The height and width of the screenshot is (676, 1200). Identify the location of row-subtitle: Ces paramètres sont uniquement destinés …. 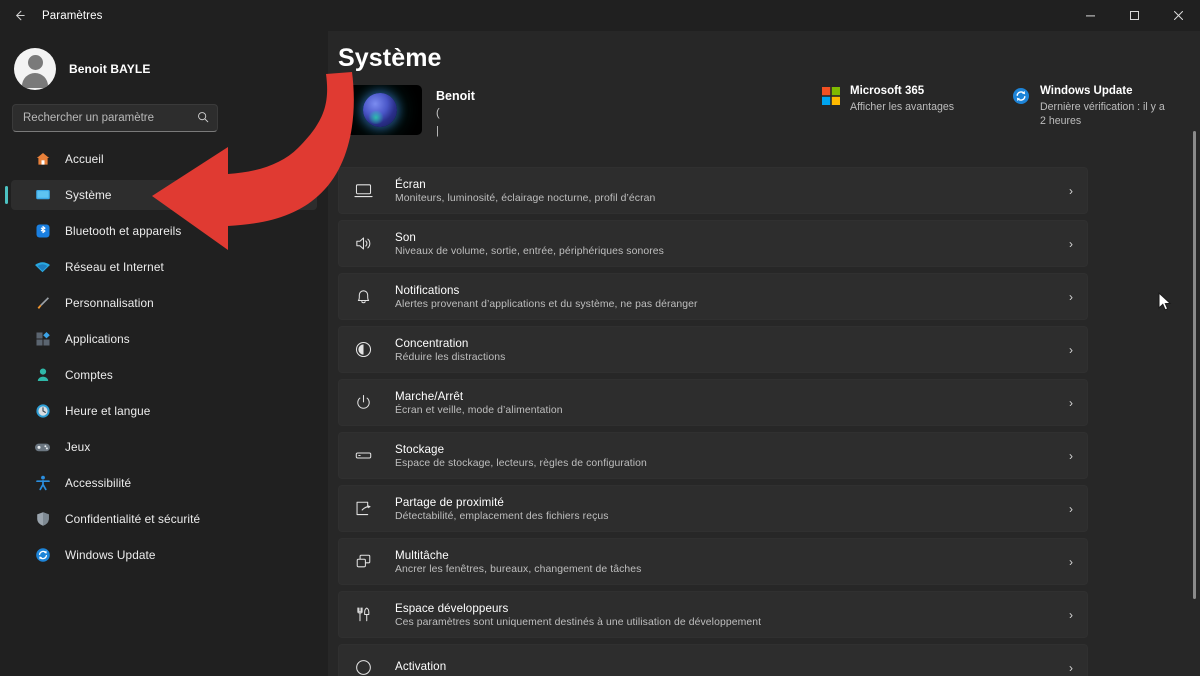
(578, 622).